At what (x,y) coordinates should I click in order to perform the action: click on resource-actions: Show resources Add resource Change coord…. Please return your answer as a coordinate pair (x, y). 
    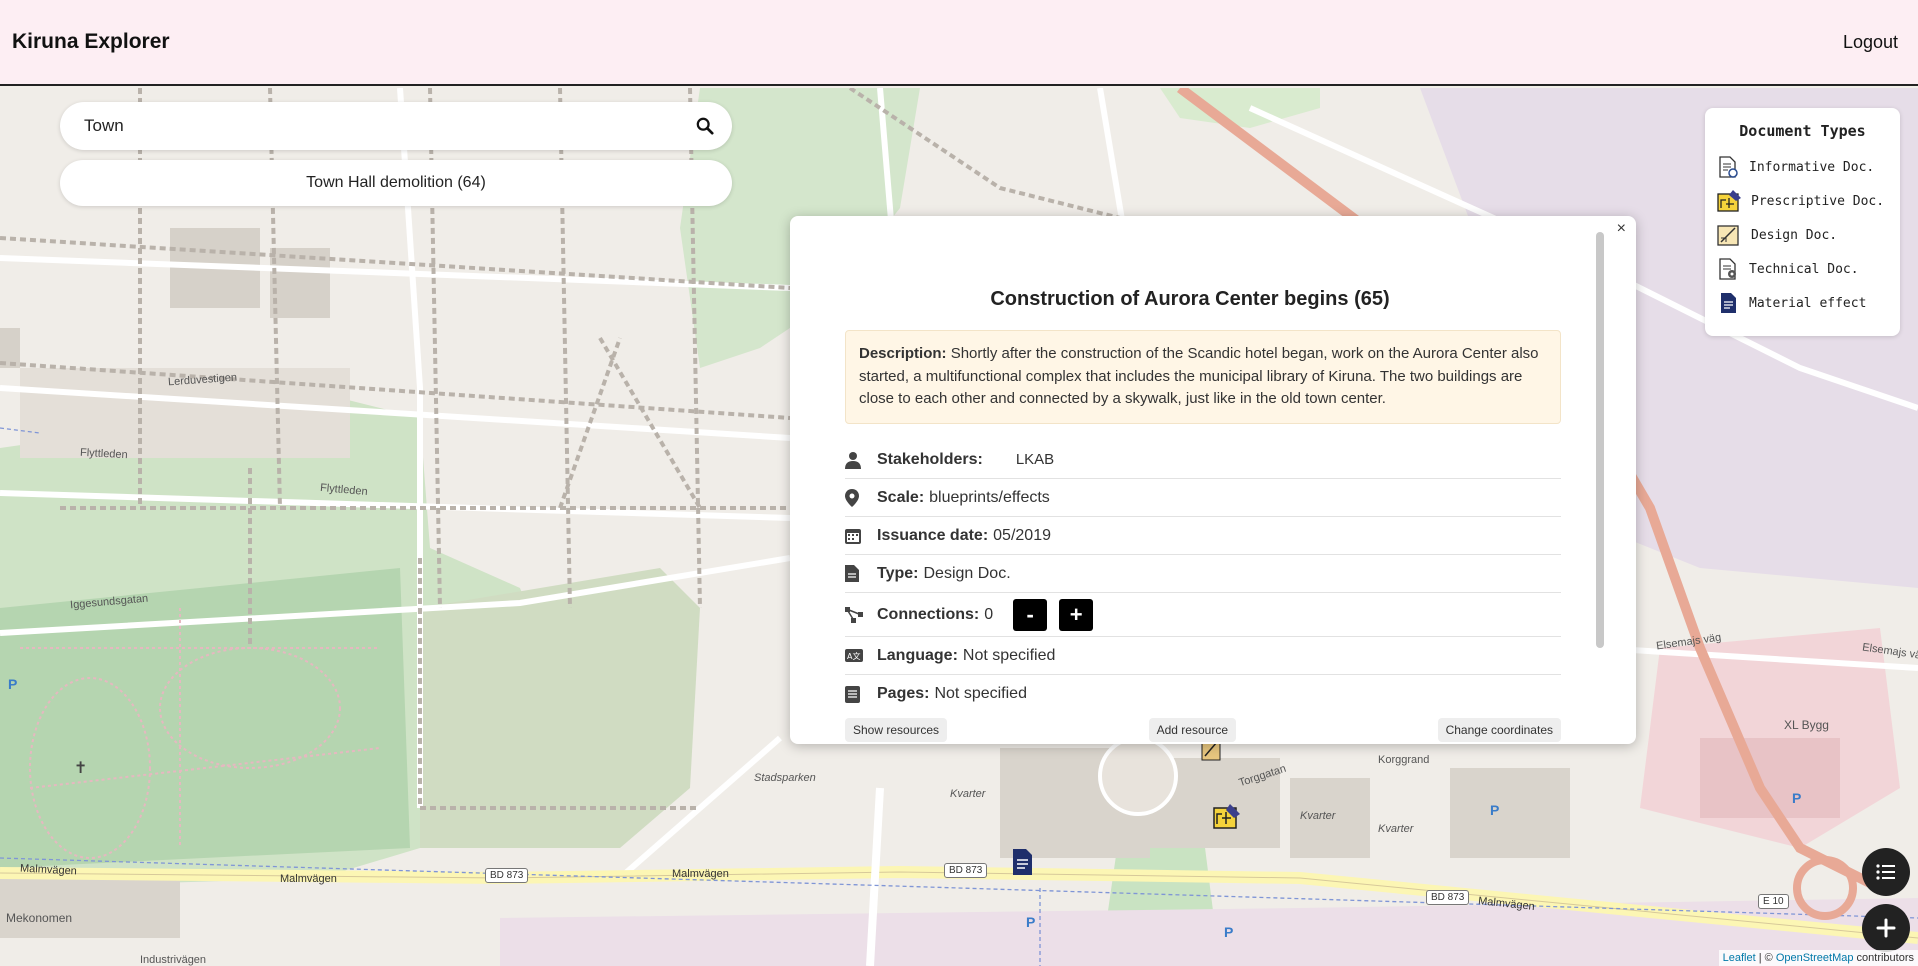
    Looking at the image, I should click on (1203, 730).